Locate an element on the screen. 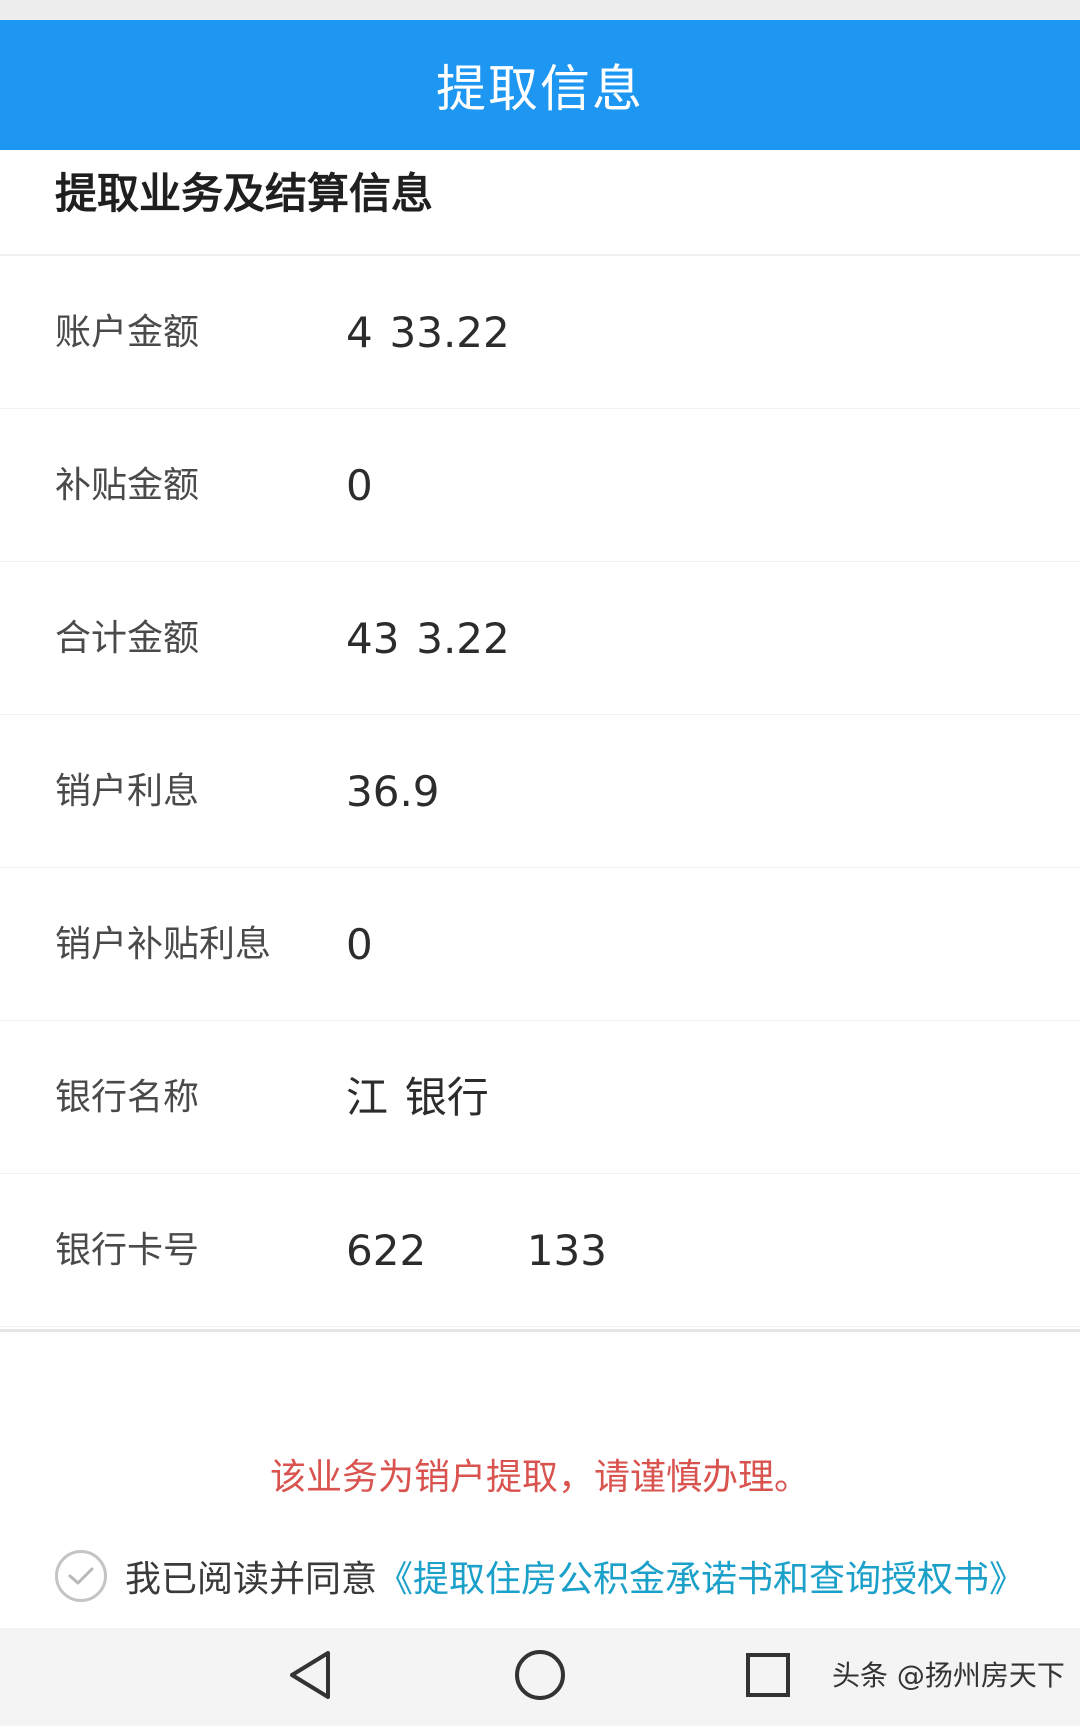 The image size is (1080, 1726). warning-text: 该业务为销户提取，请谨慎办理。 is located at coordinates (539, 1477).